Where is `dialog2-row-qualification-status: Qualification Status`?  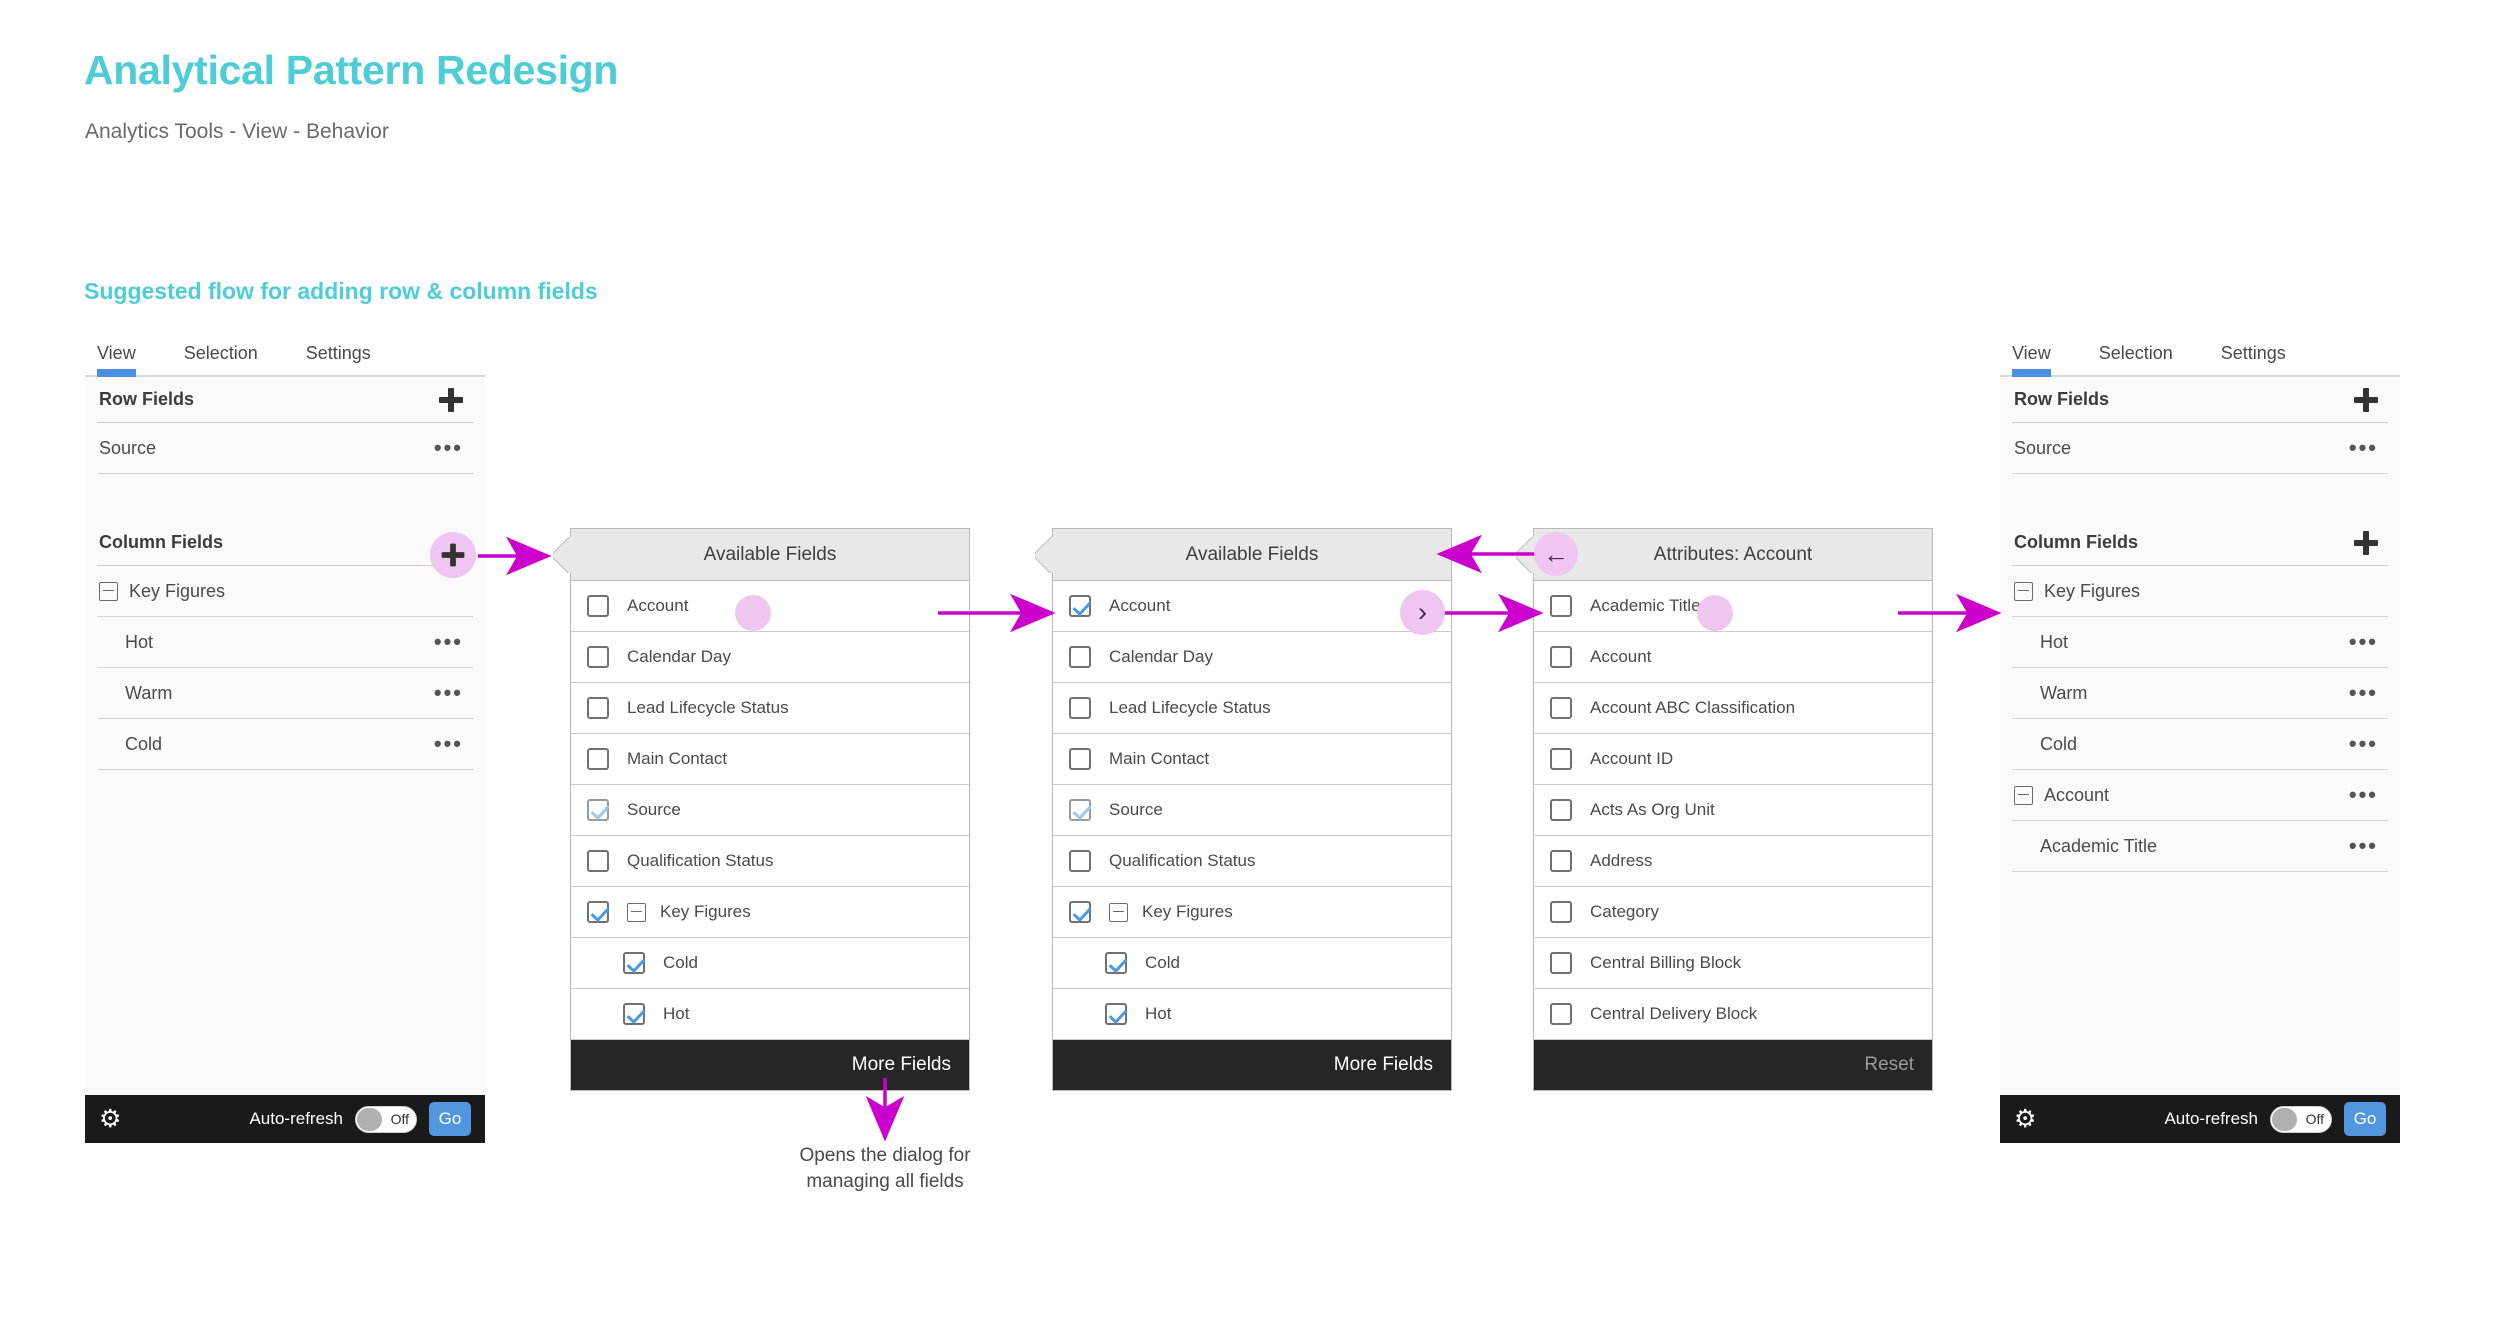 dialog2-row-qualification-status: Qualification Status is located at coordinates (1252, 861).